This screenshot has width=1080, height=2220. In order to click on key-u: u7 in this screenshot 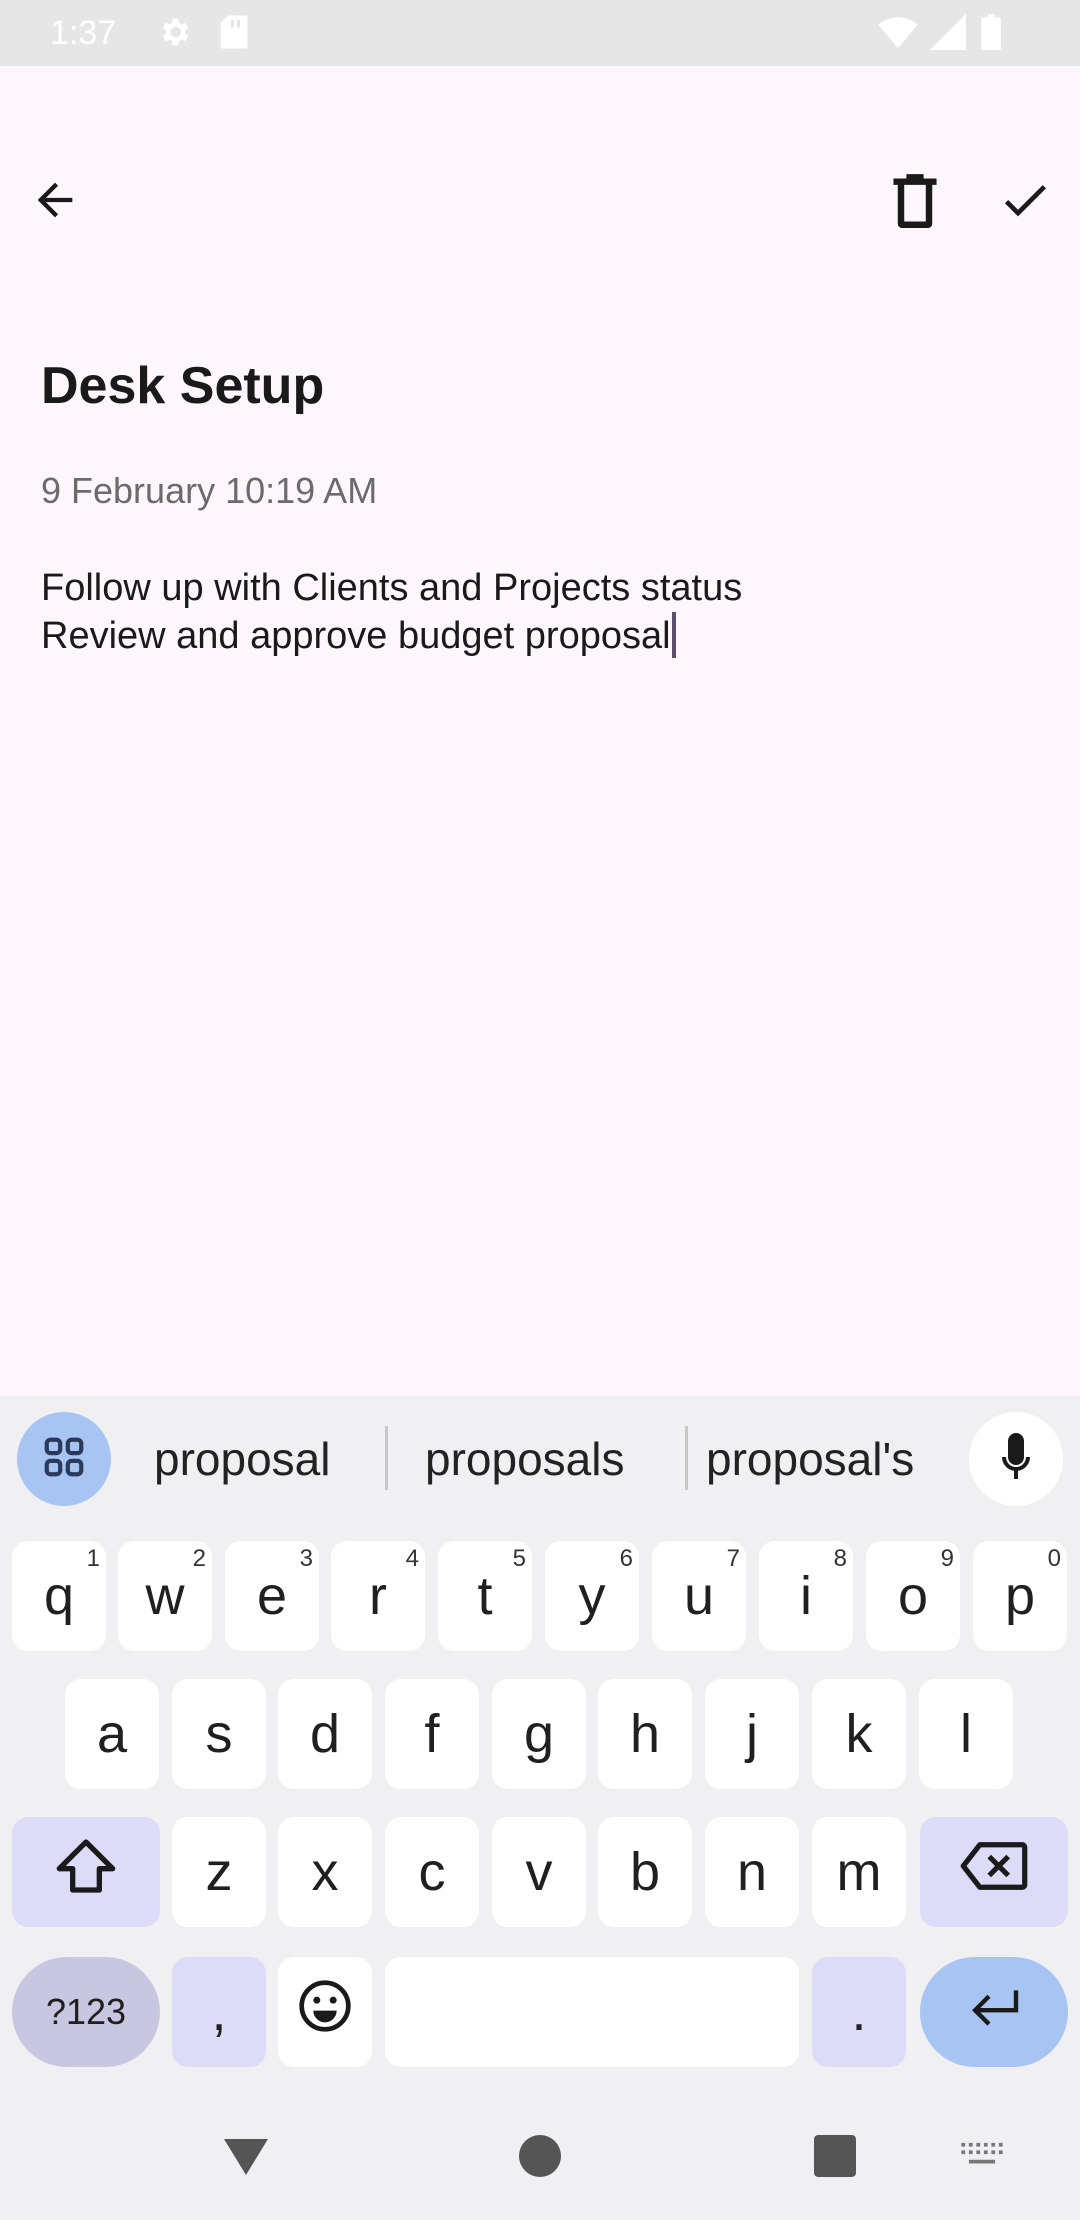, I will do `click(699, 1596)`.